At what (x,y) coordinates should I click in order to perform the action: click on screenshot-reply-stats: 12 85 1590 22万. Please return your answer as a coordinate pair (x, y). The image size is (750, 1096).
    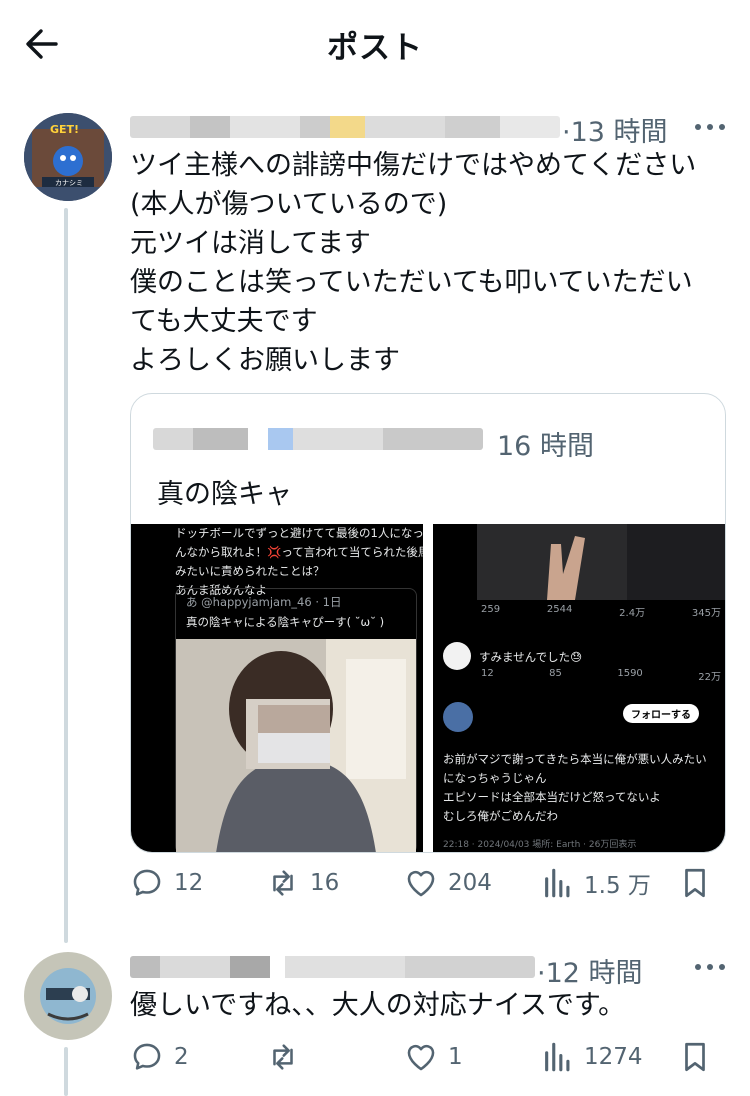
    Looking at the image, I should click on (601, 675).